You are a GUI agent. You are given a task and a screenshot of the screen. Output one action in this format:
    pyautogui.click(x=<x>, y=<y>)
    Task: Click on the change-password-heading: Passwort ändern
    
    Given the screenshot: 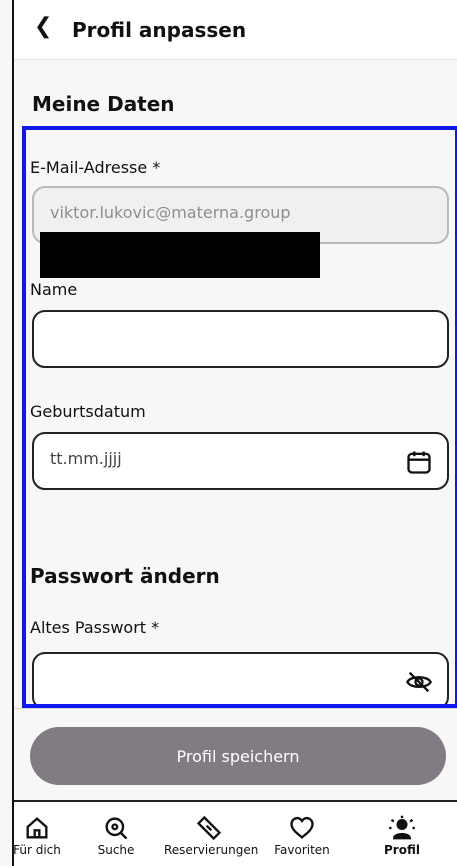 What is the action you would take?
    pyautogui.click(x=125, y=576)
    